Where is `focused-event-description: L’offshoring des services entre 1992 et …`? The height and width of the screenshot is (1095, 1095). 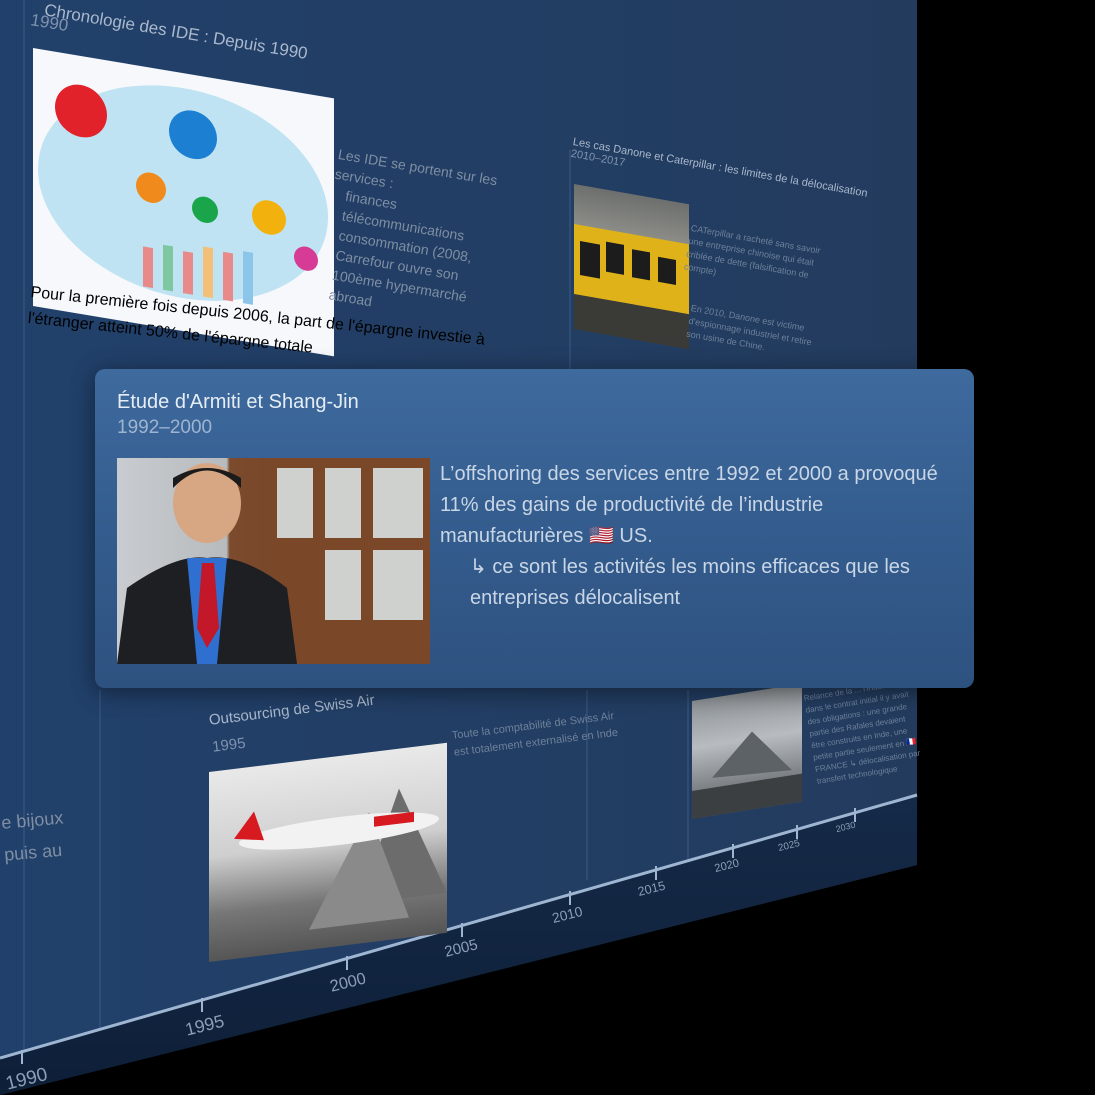 focused-event-description: L’offshoring des services entre 1992 et … is located at coordinates (700, 536).